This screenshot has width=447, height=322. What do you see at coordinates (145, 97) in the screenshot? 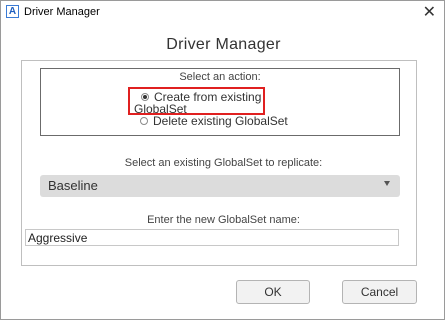
I see `radio-checked-icon` at bounding box center [145, 97].